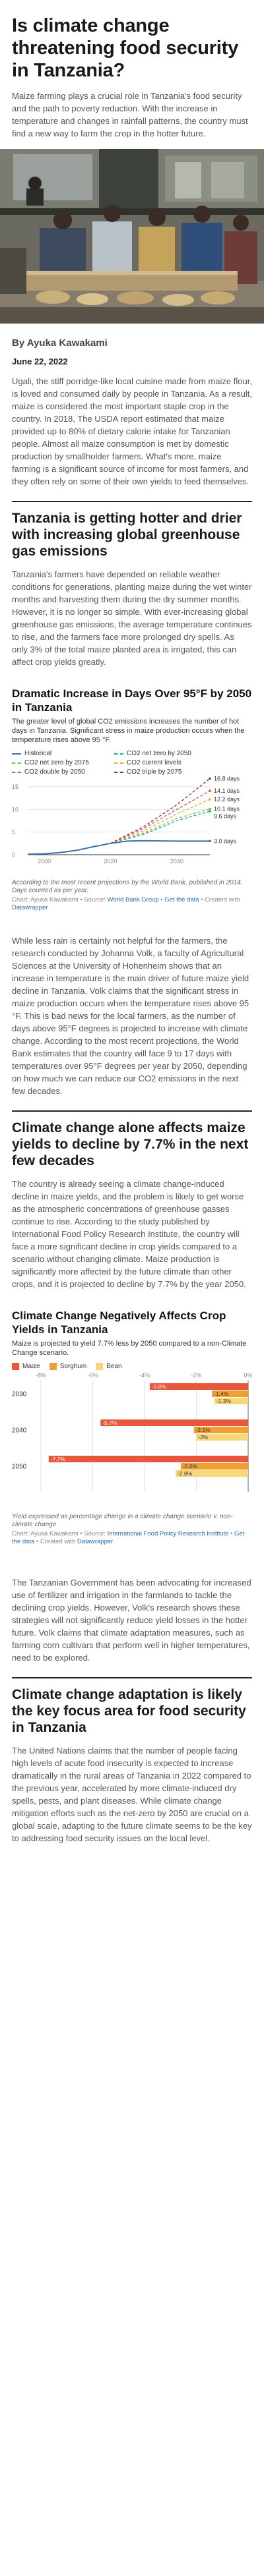  Describe the element at coordinates (15, 809) in the screenshot. I see `y-tick-label: 10` at that location.